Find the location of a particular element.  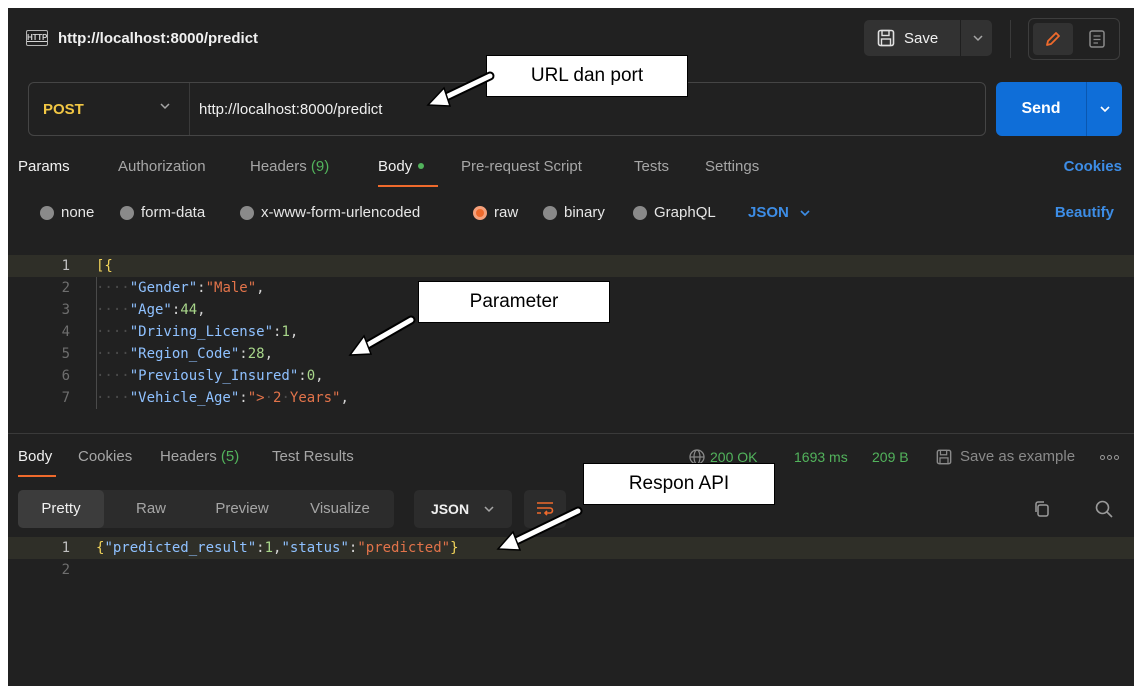

body-format-select: JSON is located at coordinates (779, 212).